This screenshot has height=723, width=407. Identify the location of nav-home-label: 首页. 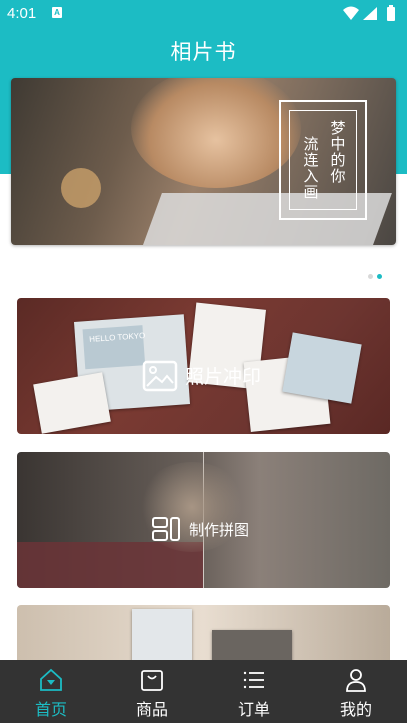
(50, 709).